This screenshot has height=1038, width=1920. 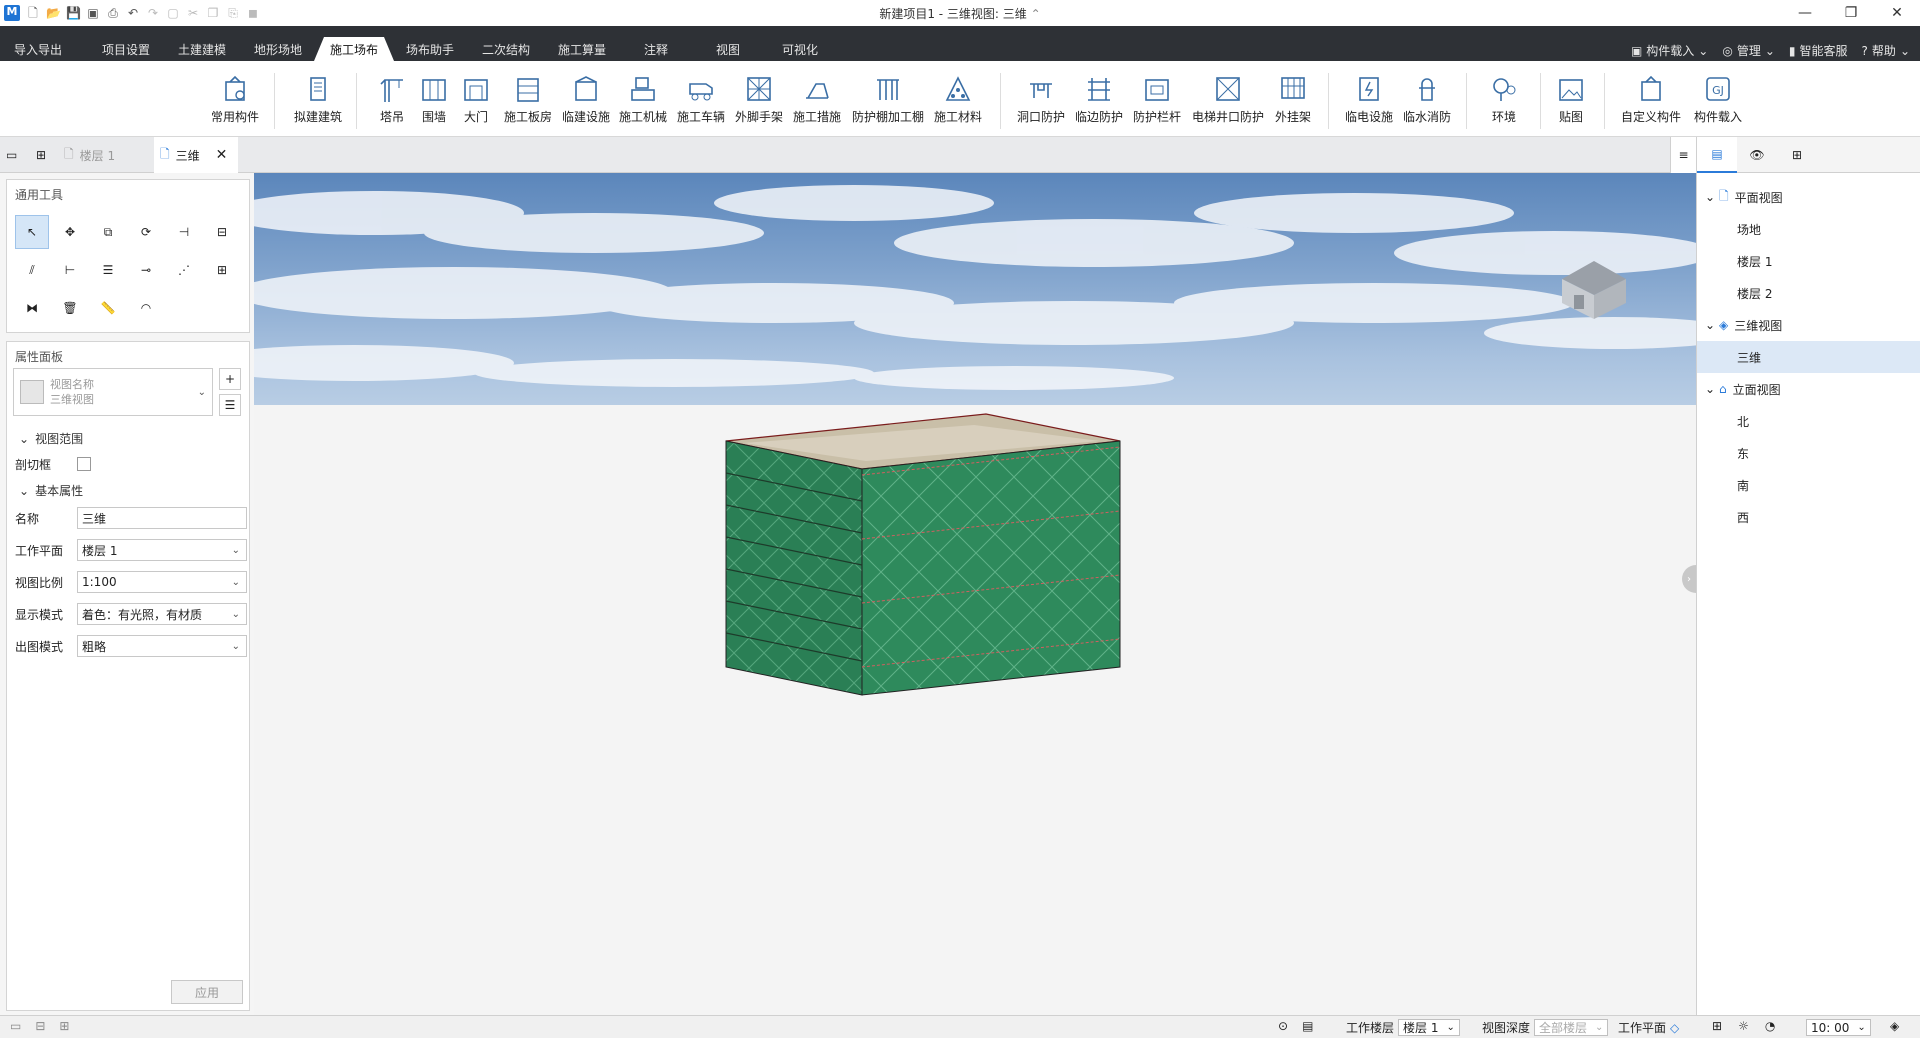 What do you see at coordinates (476, 99) in the screenshot?
I see `gate-button: 大门` at bounding box center [476, 99].